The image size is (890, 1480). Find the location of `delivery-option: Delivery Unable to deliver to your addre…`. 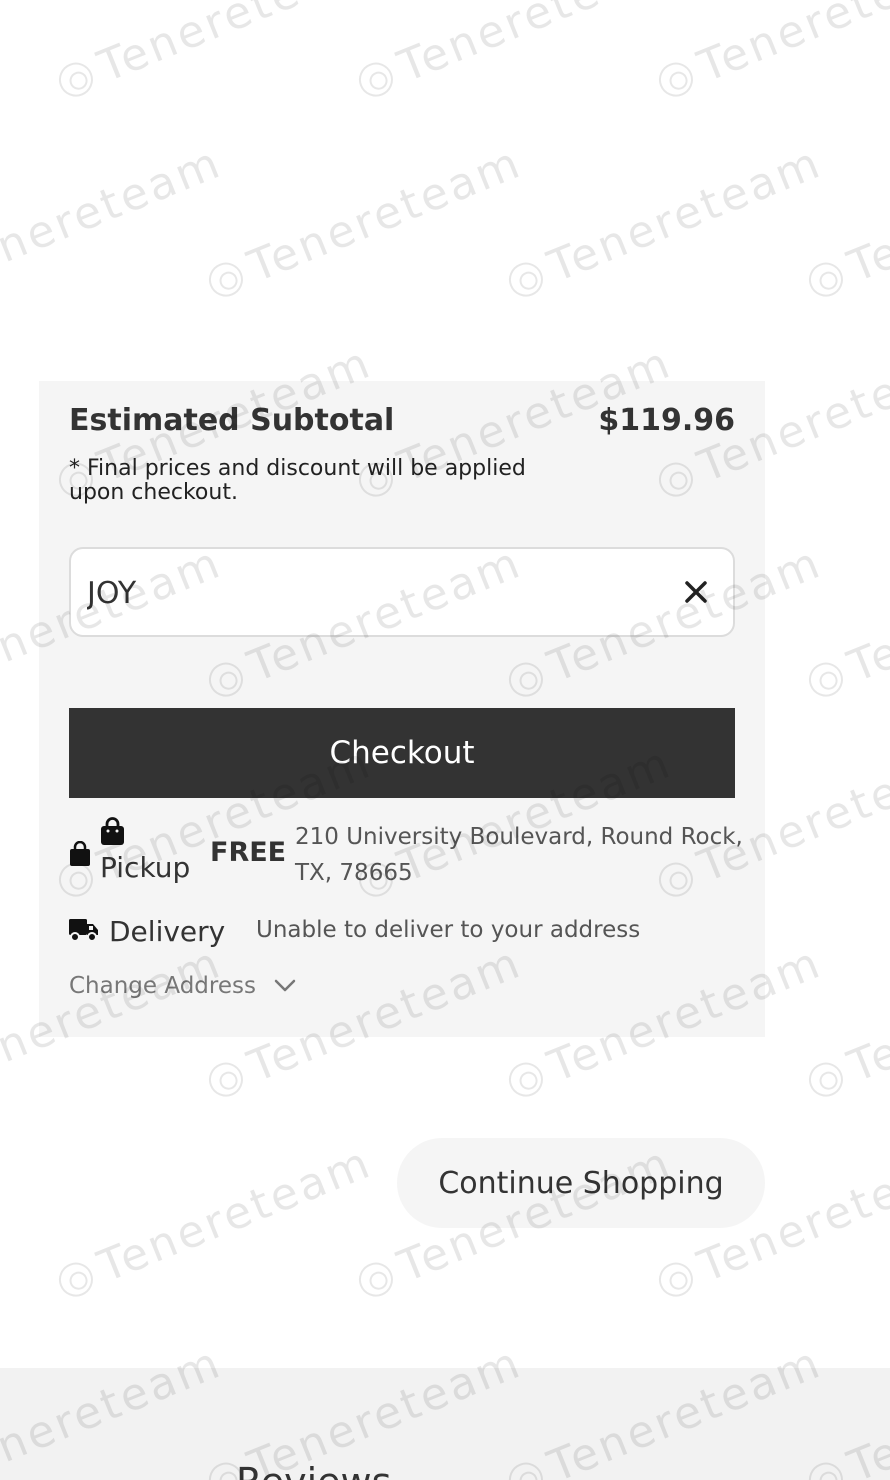

delivery-option: Delivery Unable to deliver to your addre… is located at coordinates (402, 933).